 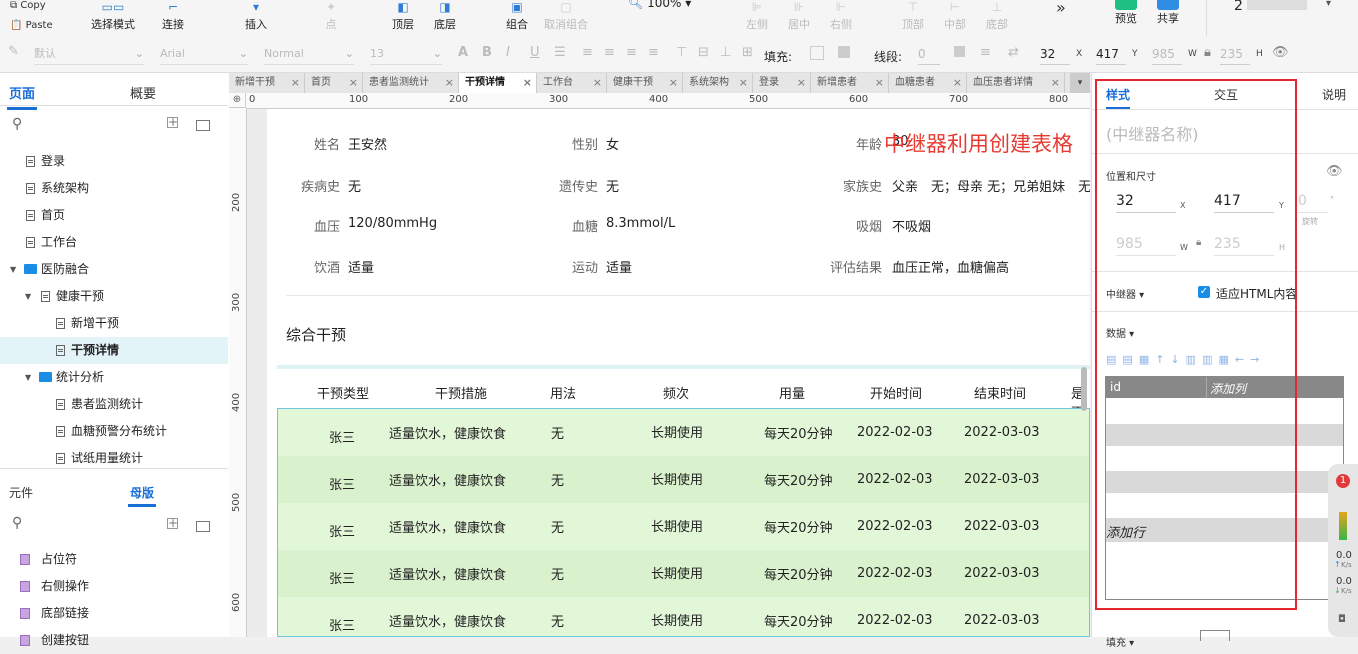 What do you see at coordinates (331, 18) in the screenshot?
I see `point-button: ✦ 点` at bounding box center [331, 18].